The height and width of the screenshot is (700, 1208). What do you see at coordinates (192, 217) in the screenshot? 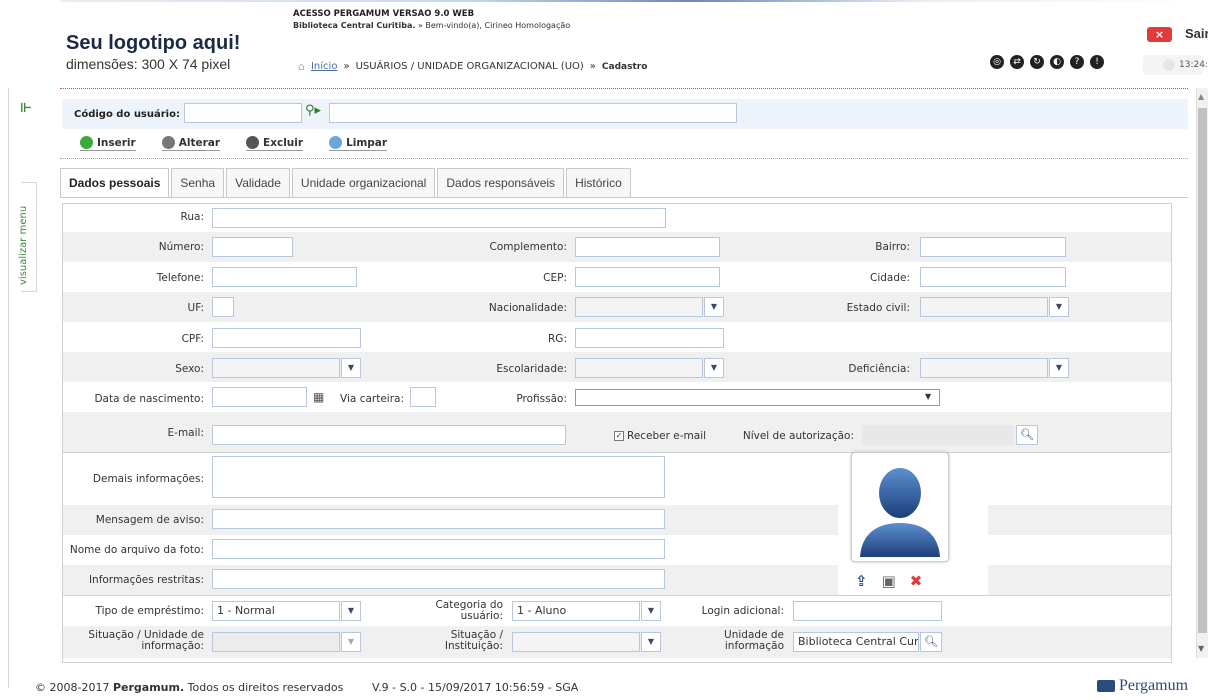
I see `street-label: Rua:` at bounding box center [192, 217].